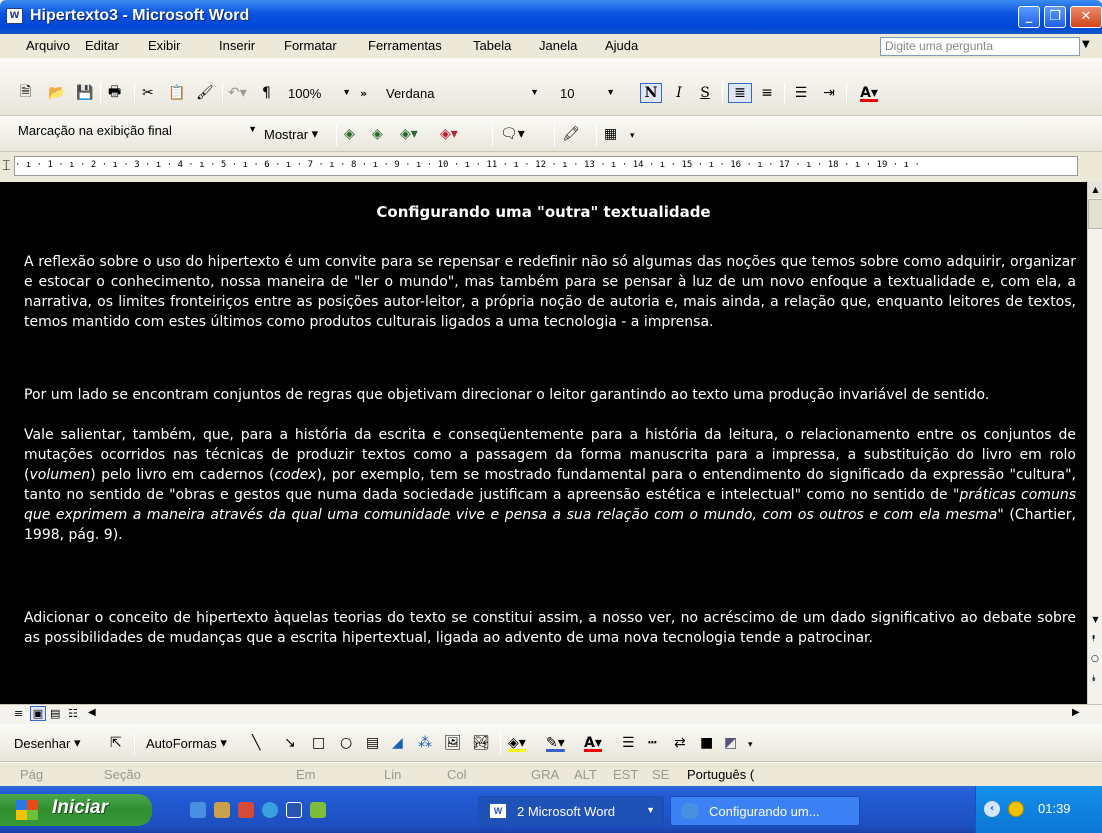  I want to click on open-folder-icon: 📂, so click(56, 93).